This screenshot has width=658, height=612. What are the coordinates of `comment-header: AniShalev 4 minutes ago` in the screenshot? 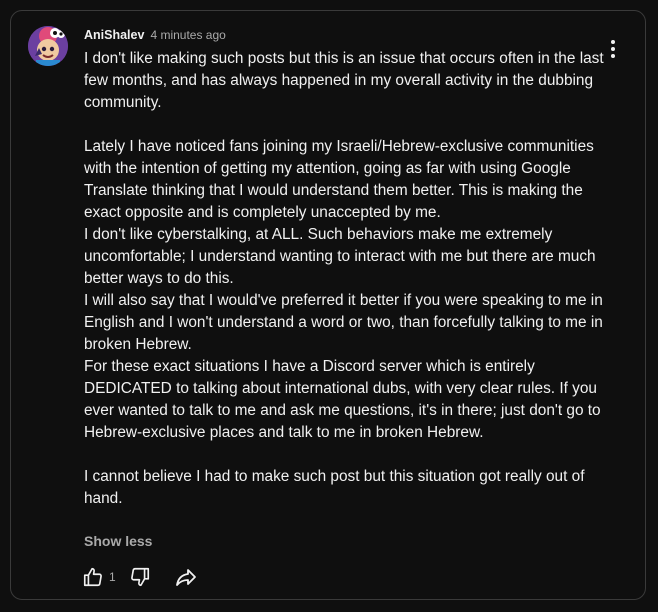 It's located at (155, 36).